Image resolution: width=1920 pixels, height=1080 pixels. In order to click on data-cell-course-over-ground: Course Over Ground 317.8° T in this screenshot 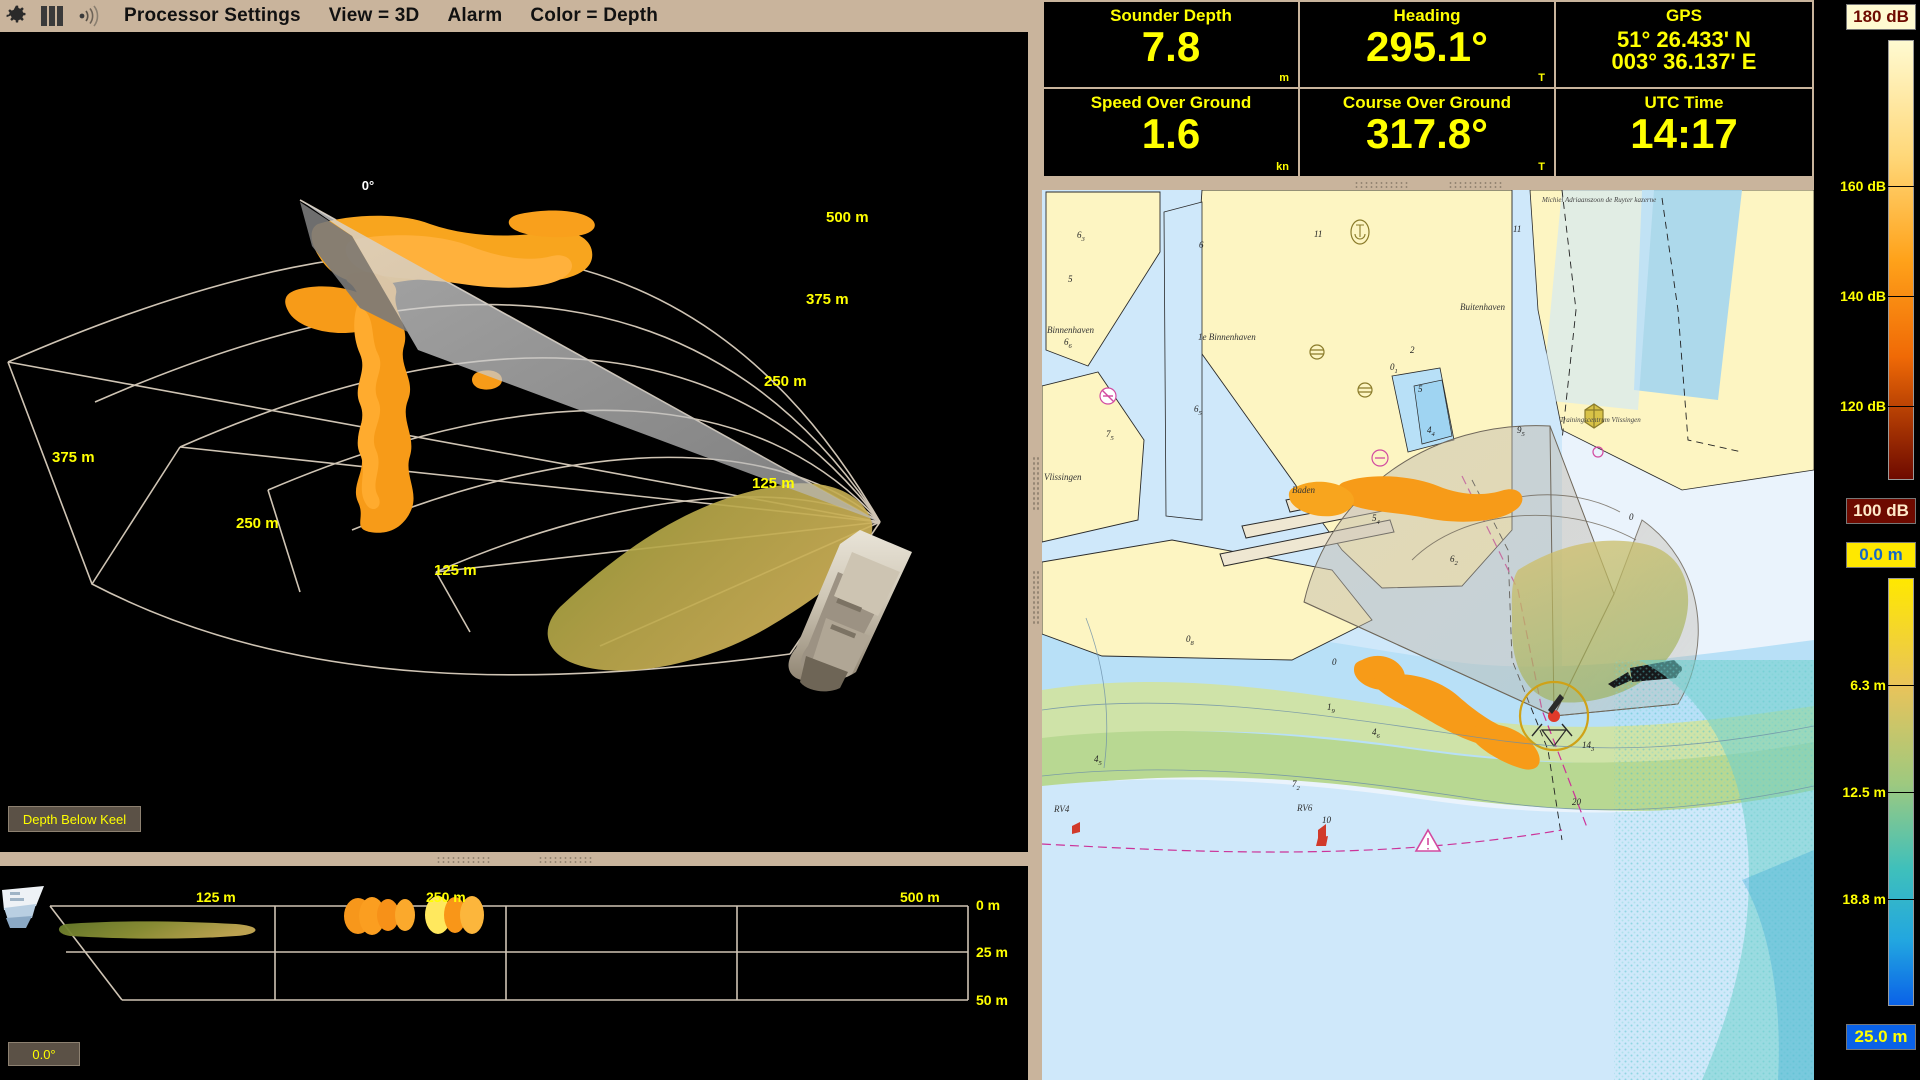, I will do `click(1428, 132)`.